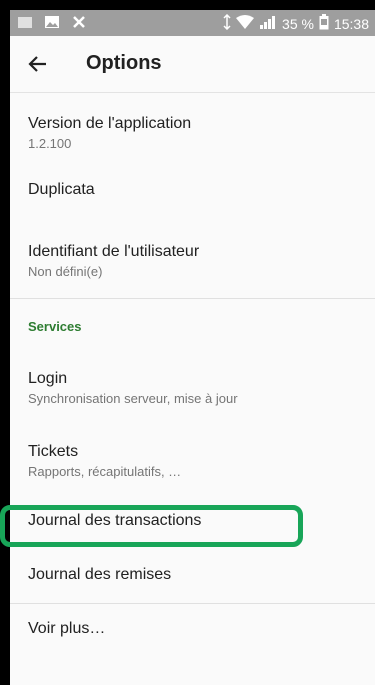 Image resolution: width=375 pixels, height=685 pixels. Describe the element at coordinates (65, 271) in the screenshot. I see `list-item-subtitle: Non défini(e)` at that location.